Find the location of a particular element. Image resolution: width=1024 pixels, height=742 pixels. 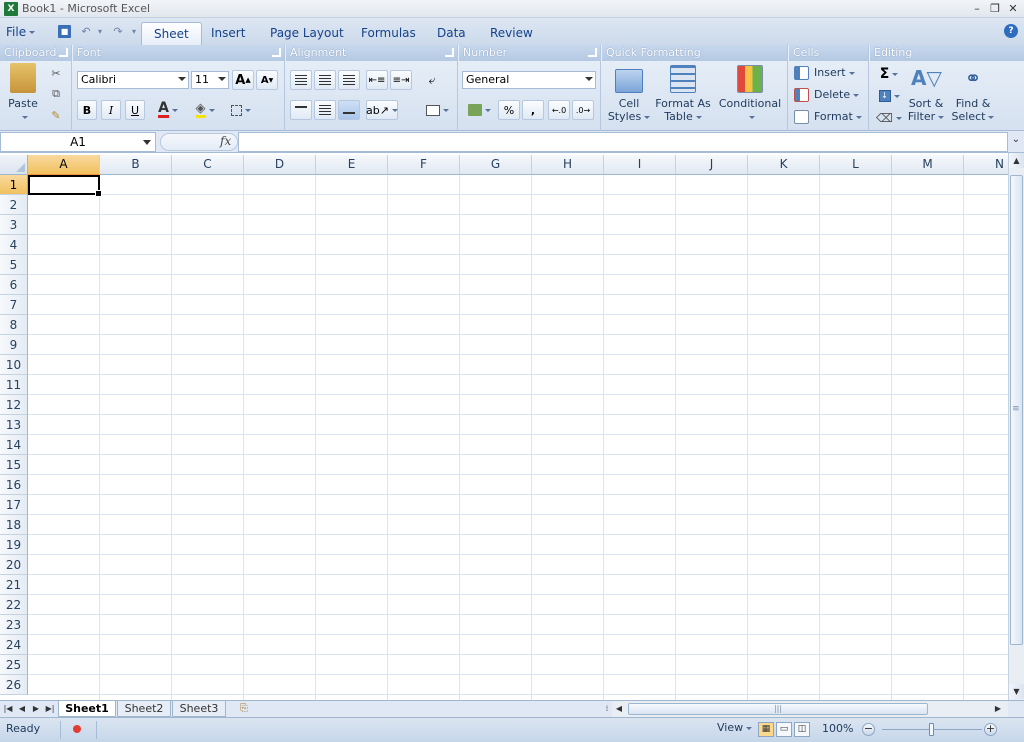

underline-button: U is located at coordinates (135, 110).